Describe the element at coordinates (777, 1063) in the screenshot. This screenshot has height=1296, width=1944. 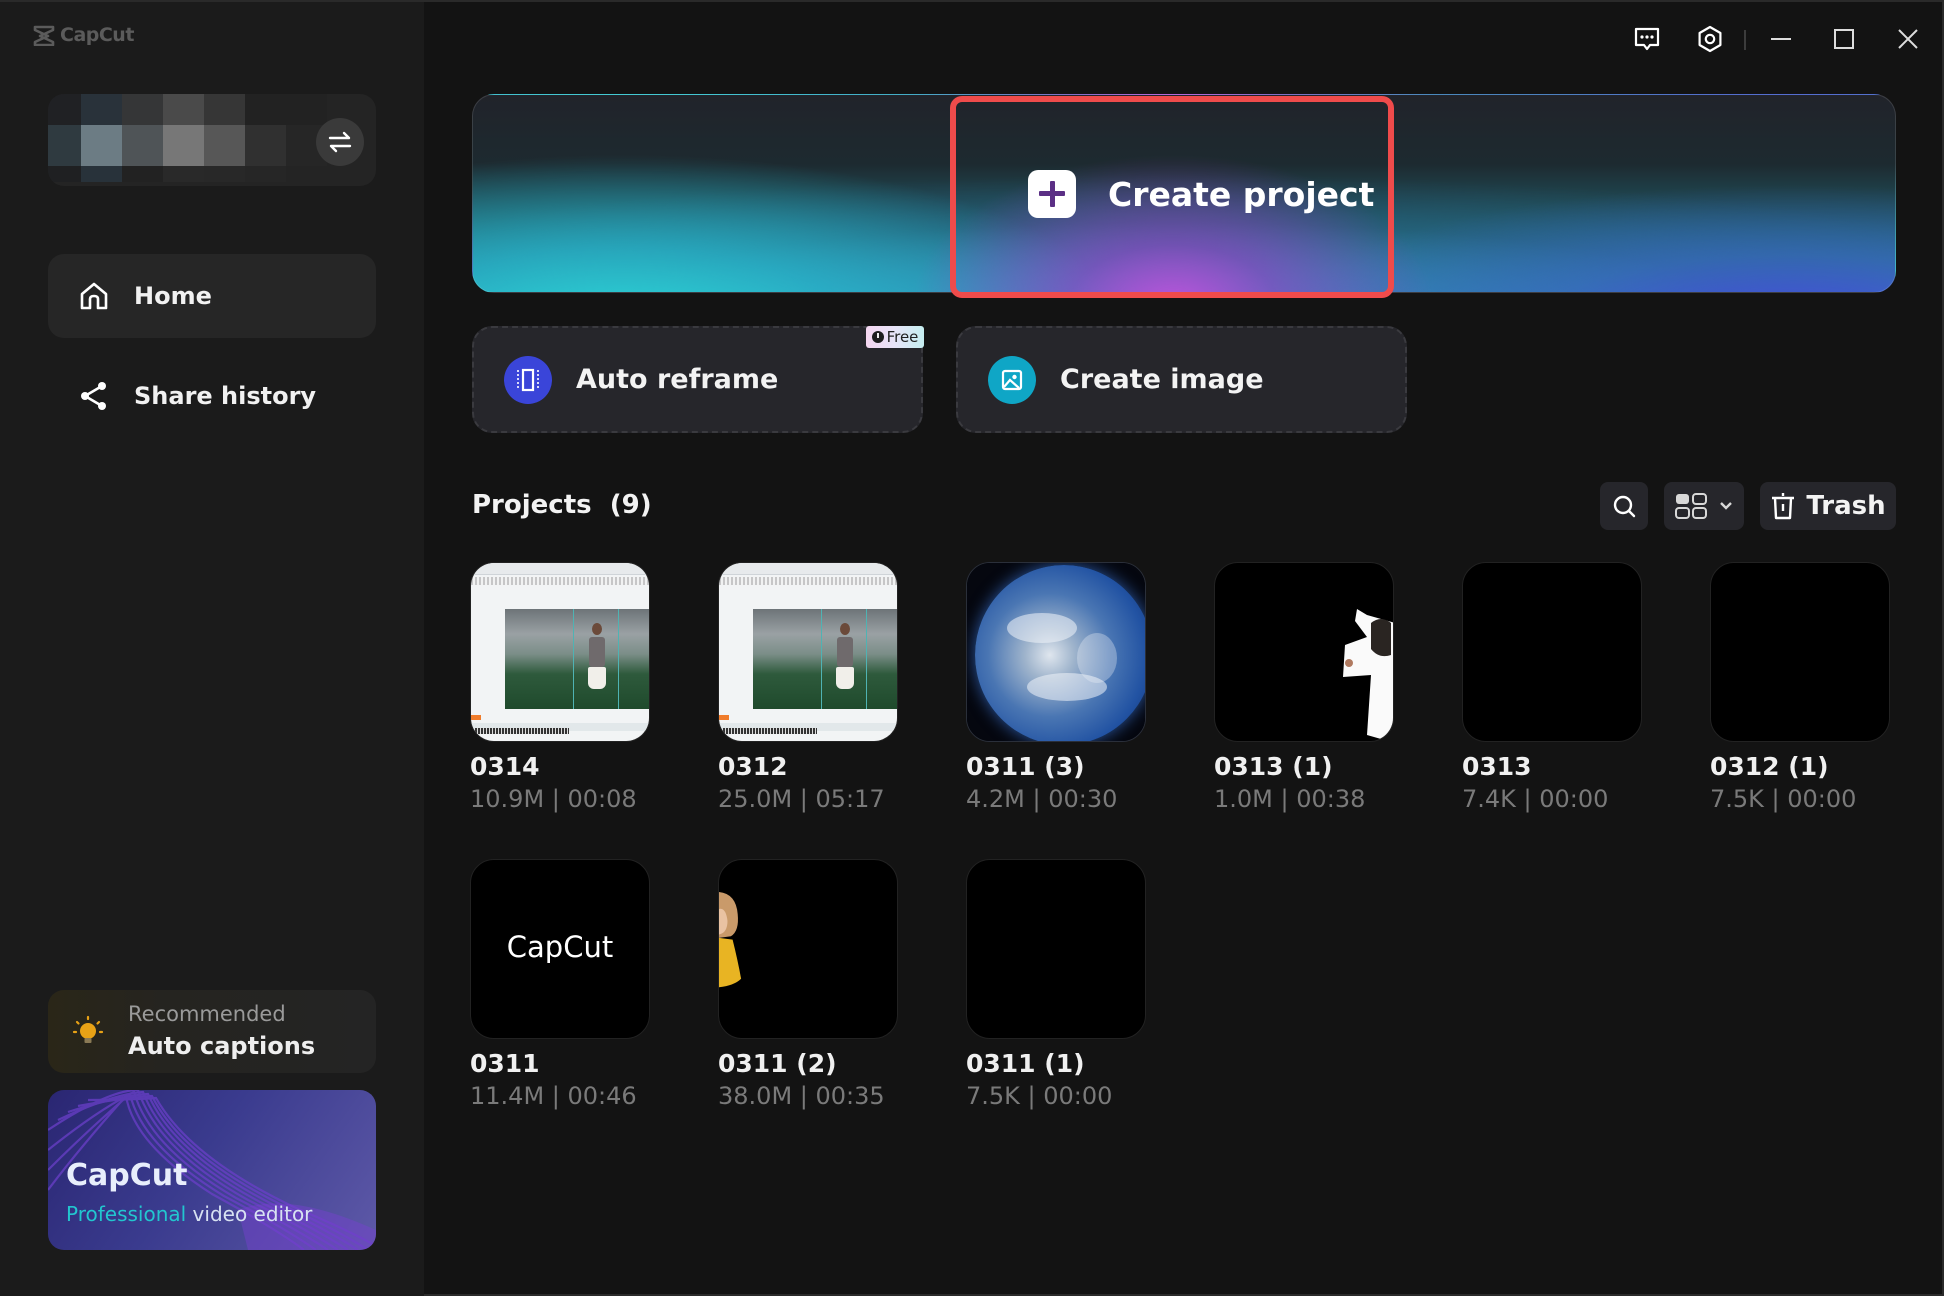
I see `project-name: 0311 (2)` at that location.